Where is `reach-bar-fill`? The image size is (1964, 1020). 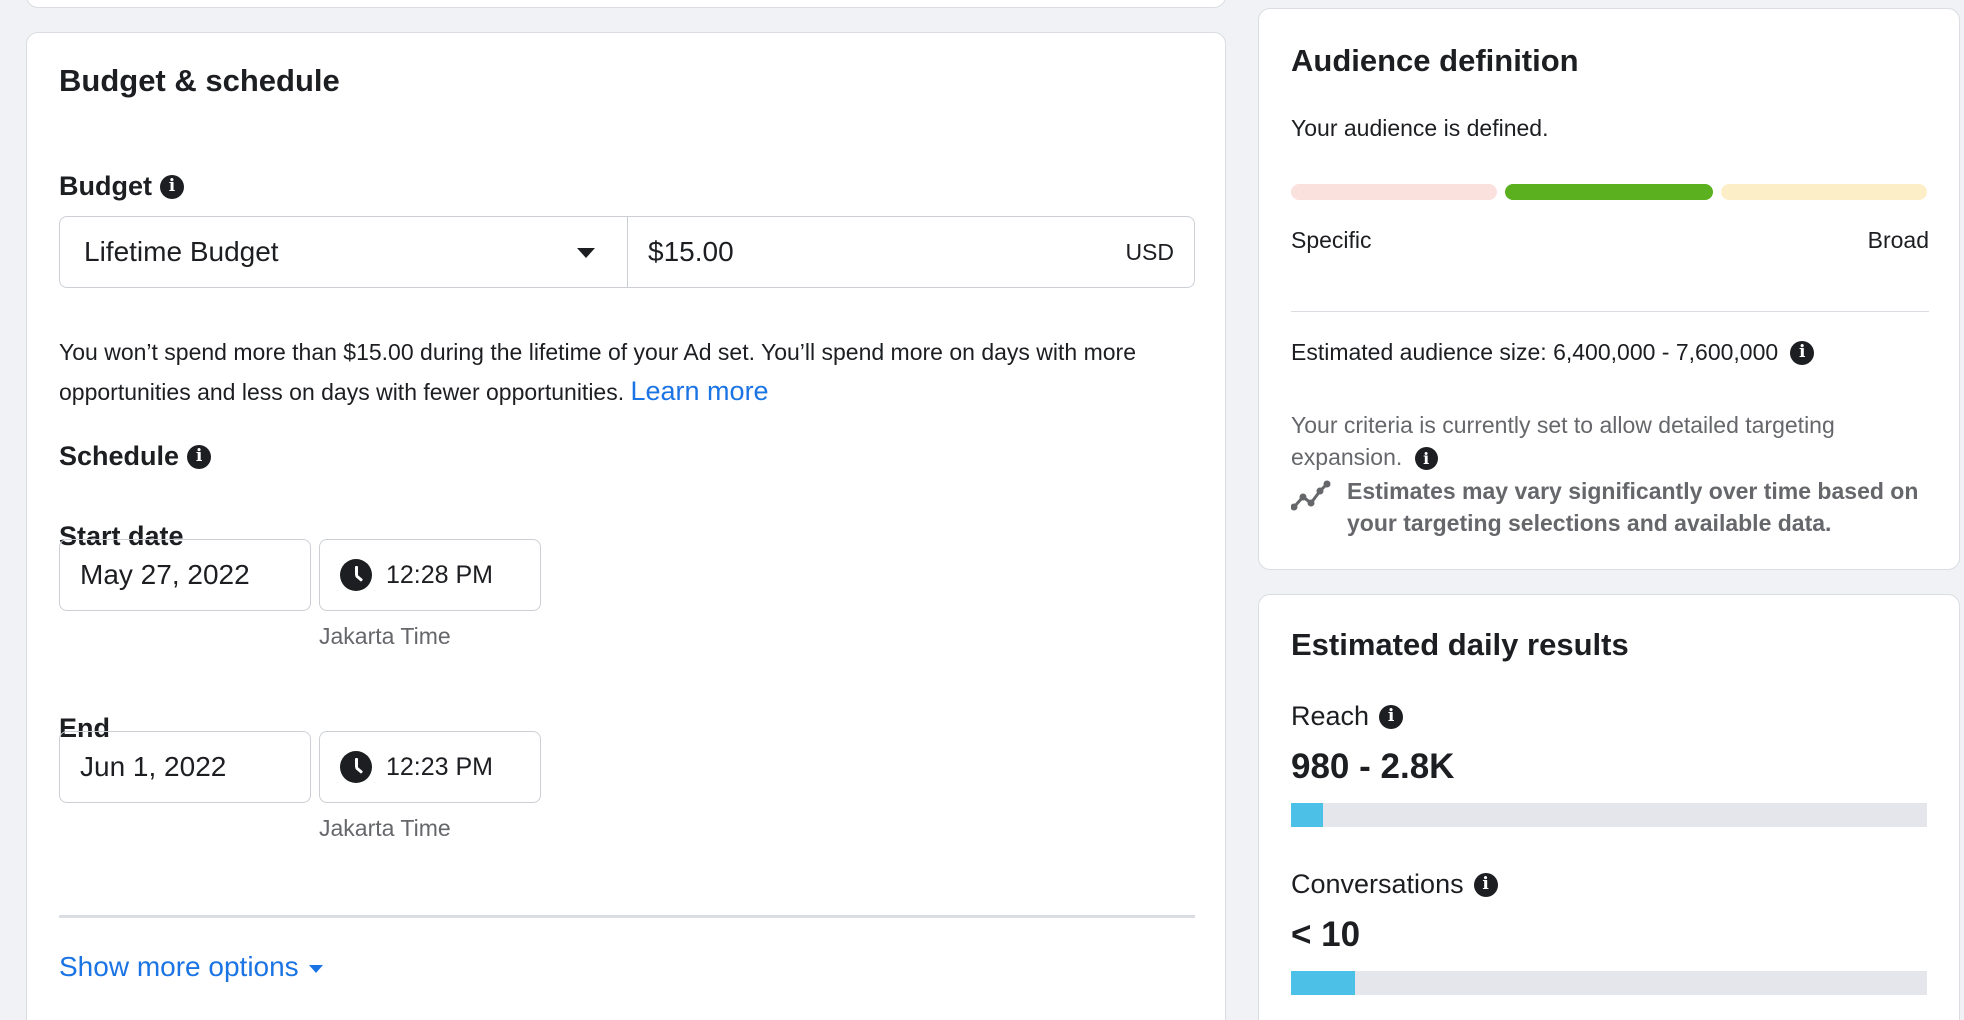 reach-bar-fill is located at coordinates (1307, 815).